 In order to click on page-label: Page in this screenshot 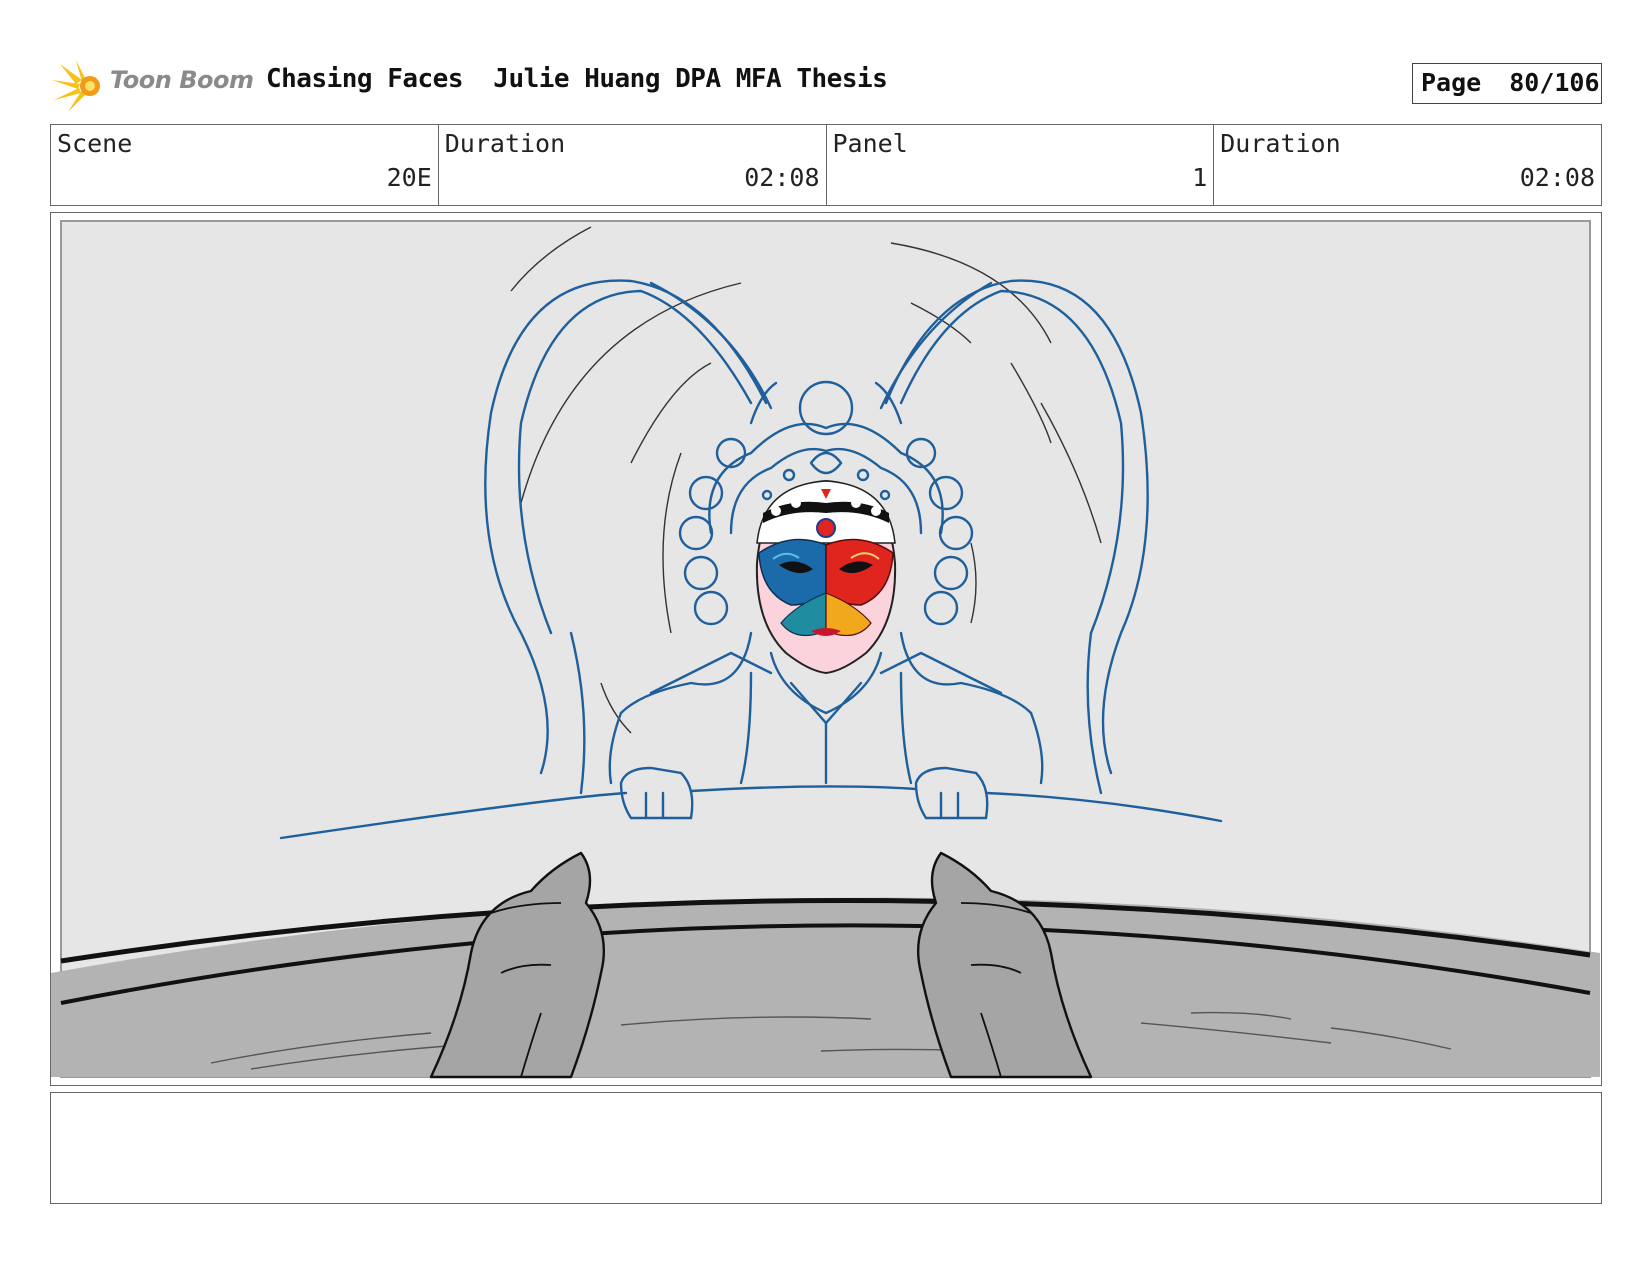, I will do `click(1451, 82)`.